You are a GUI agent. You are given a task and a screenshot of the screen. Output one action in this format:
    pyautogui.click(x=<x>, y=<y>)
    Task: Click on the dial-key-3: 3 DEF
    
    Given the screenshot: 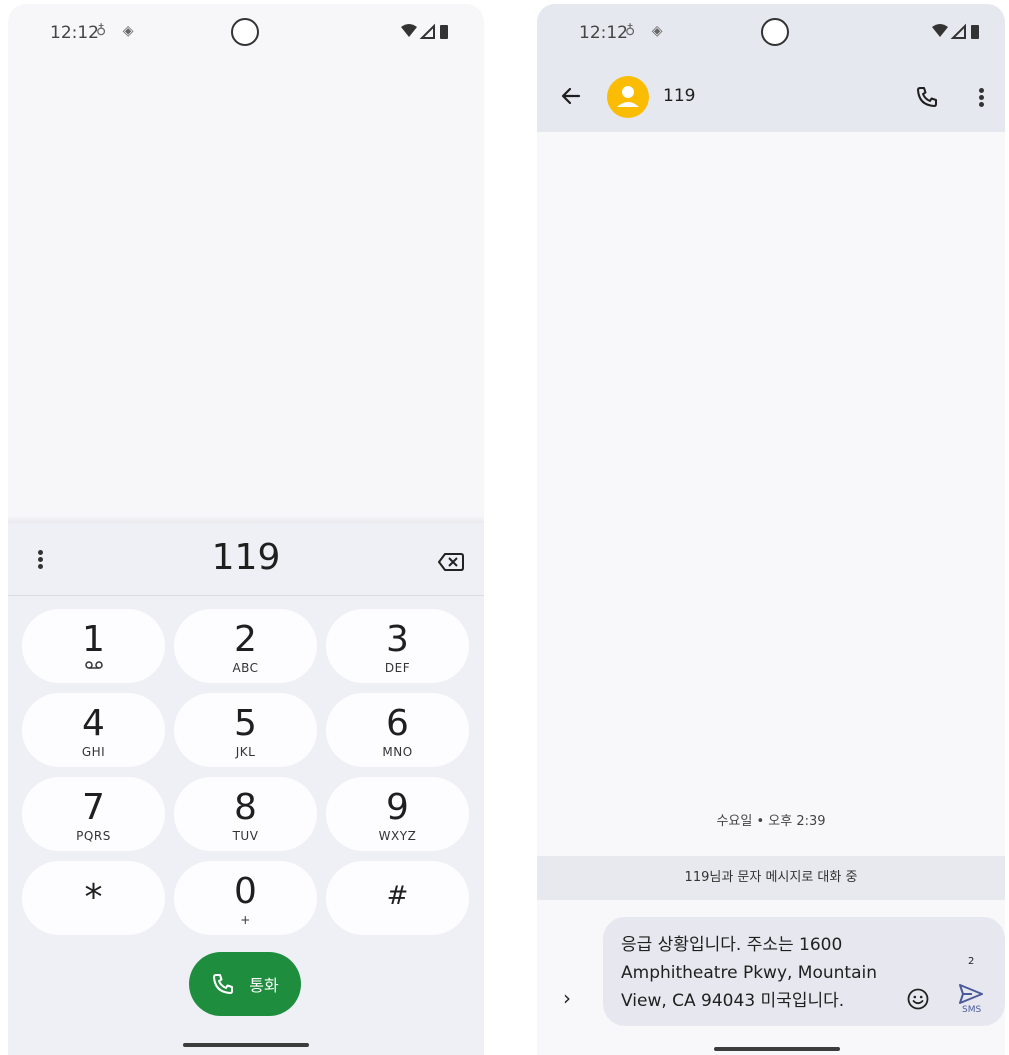 What is the action you would take?
    pyautogui.click(x=397, y=646)
    